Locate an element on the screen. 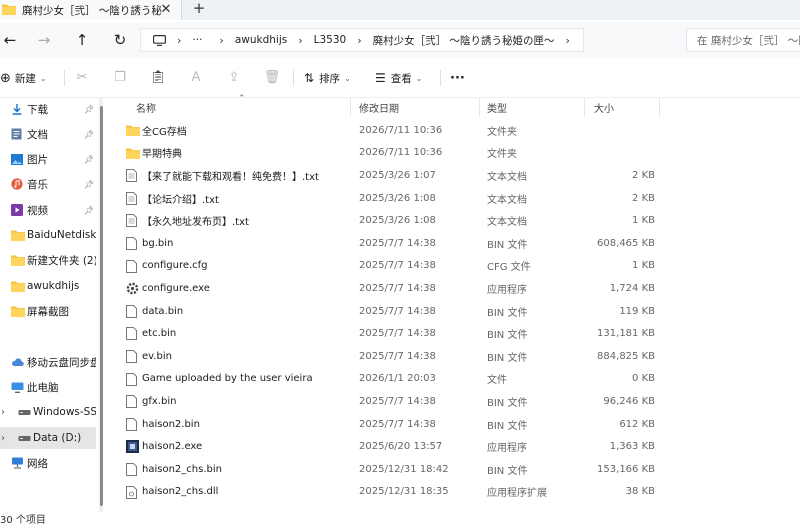  breadcrumb-item: L3530 is located at coordinates (330, 40).